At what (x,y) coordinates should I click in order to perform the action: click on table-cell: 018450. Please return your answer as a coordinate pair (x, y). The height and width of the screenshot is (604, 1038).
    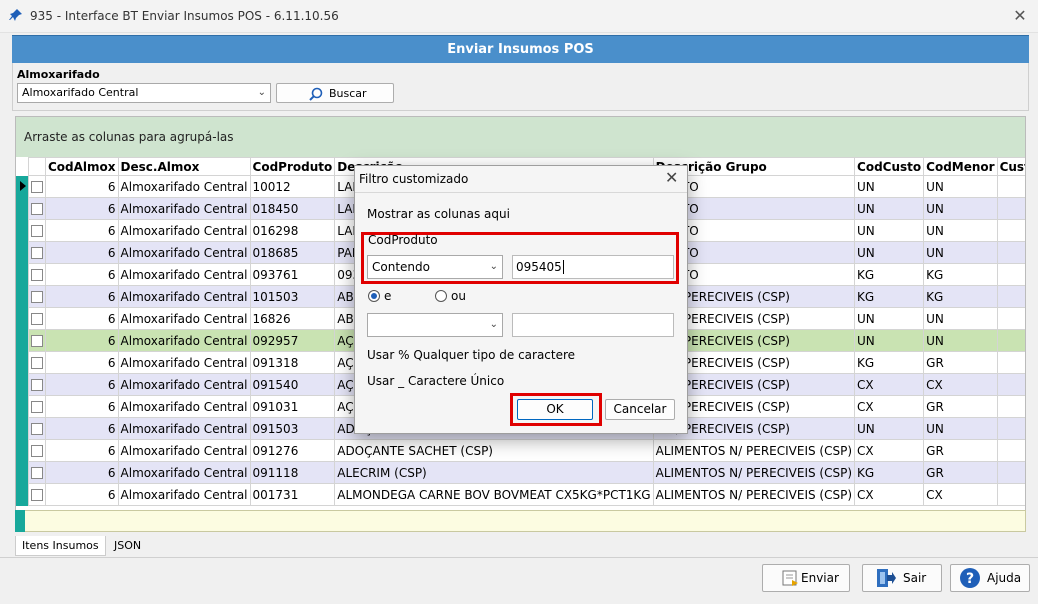
    Looking at the image, I should click on (292, 208).